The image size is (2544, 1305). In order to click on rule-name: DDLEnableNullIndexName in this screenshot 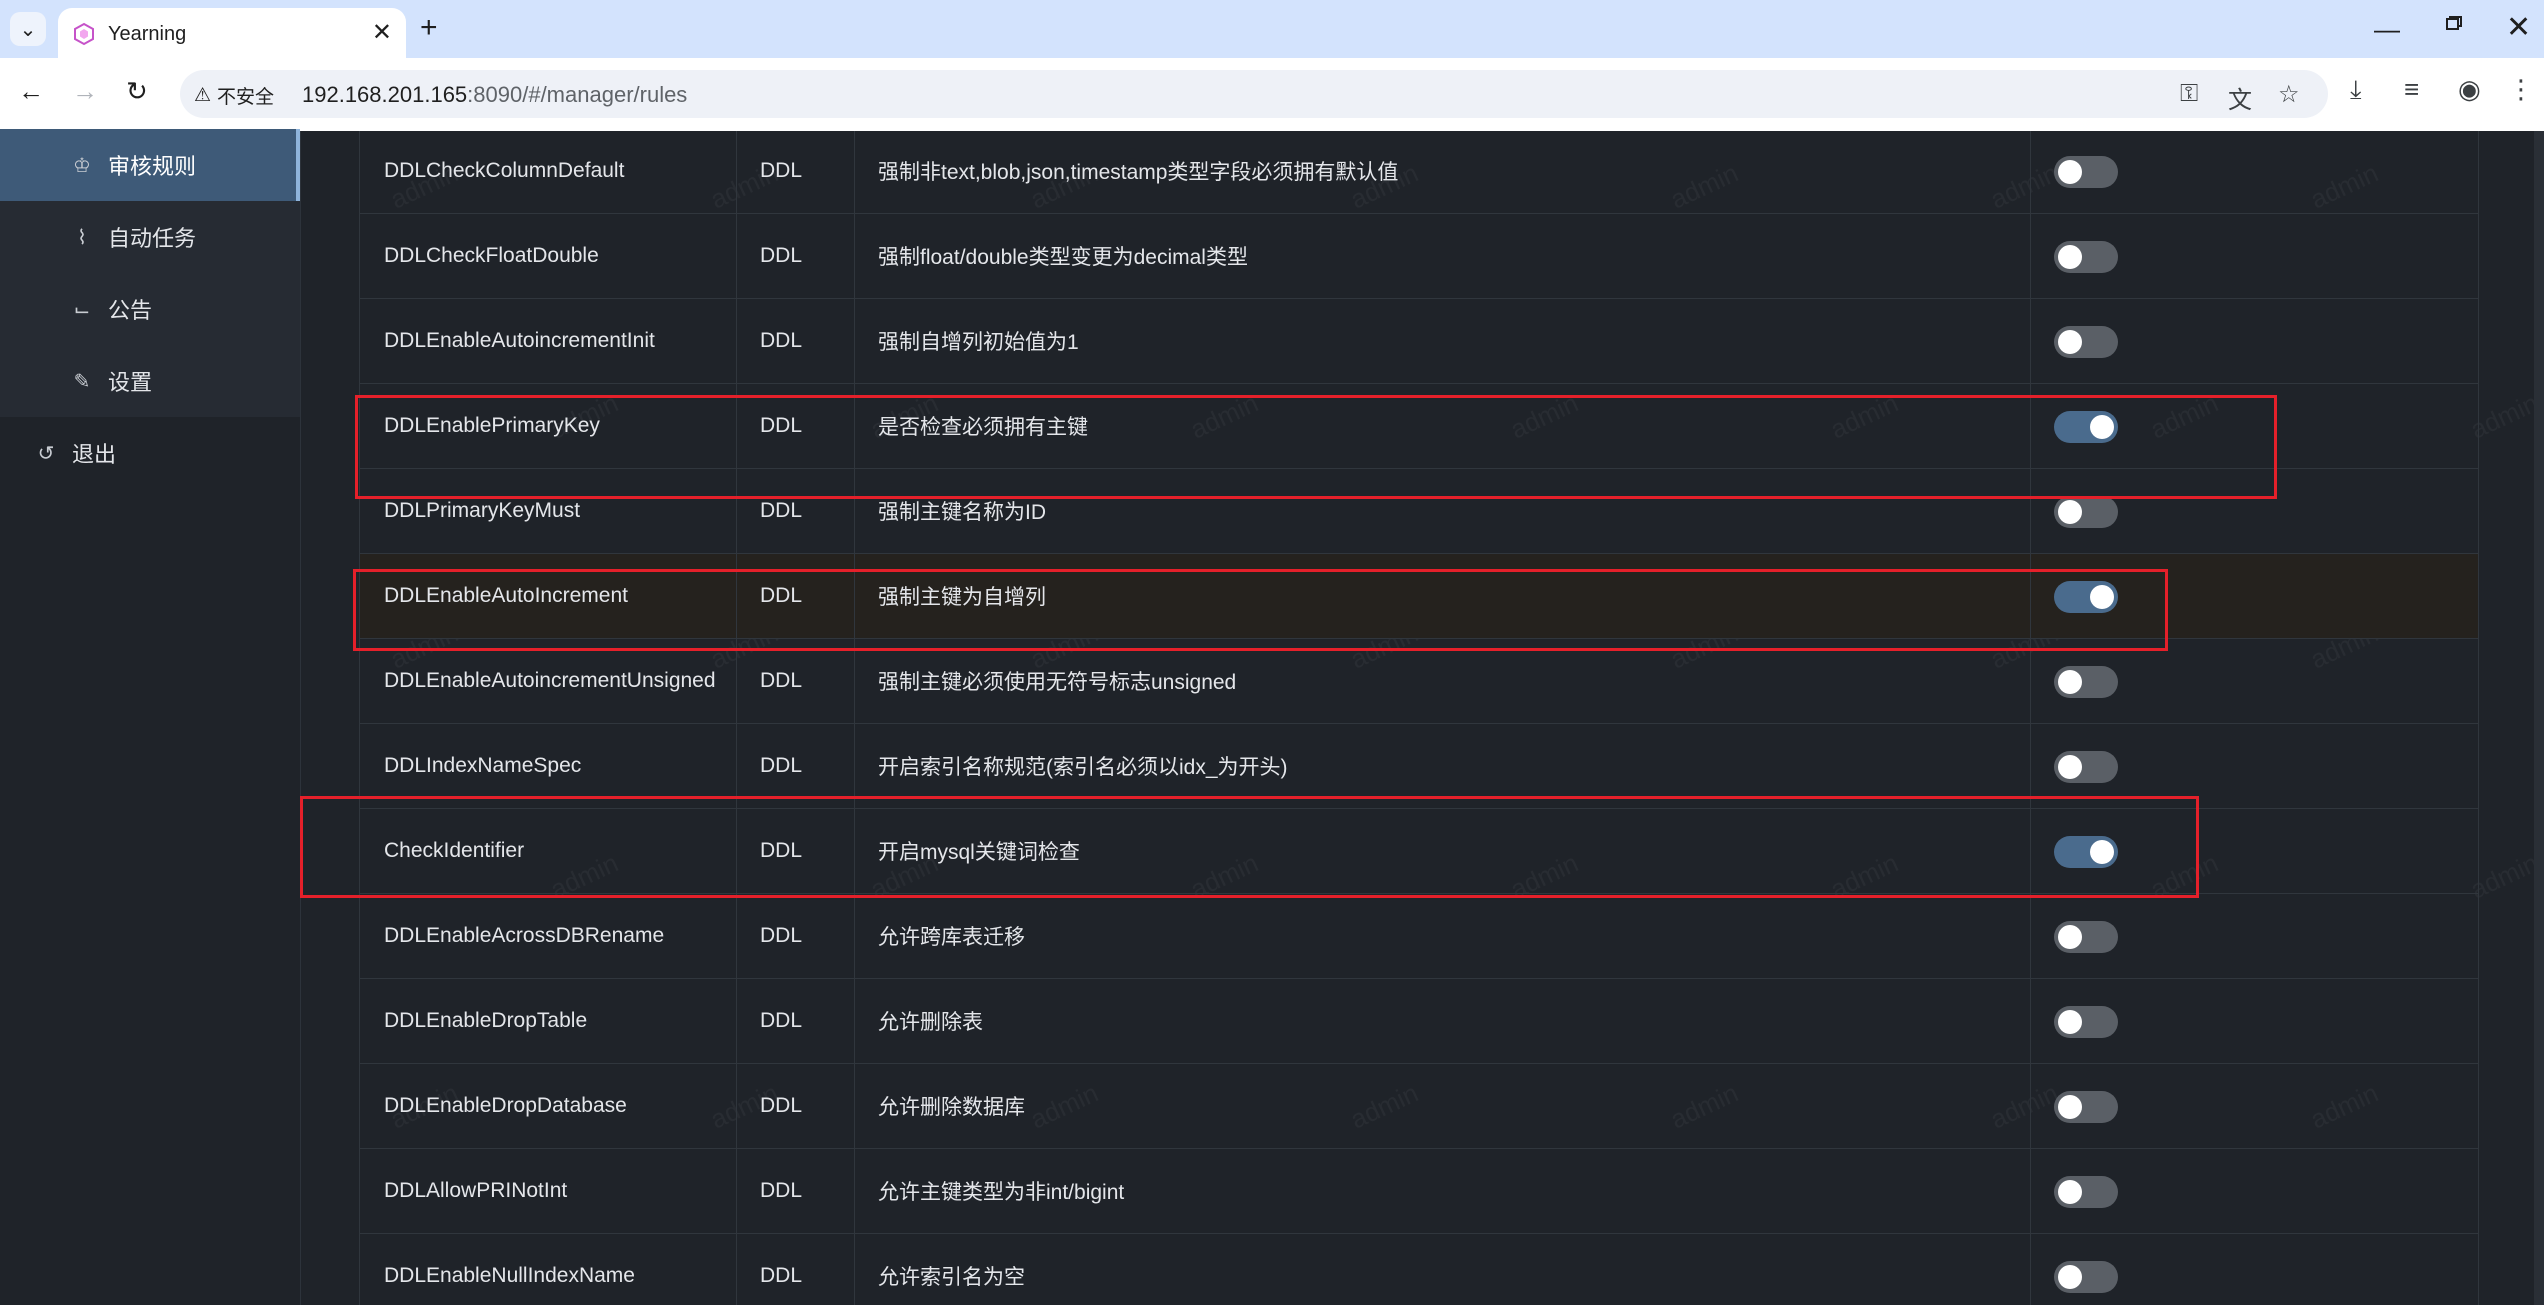, I will do `click(509, 1275)`.